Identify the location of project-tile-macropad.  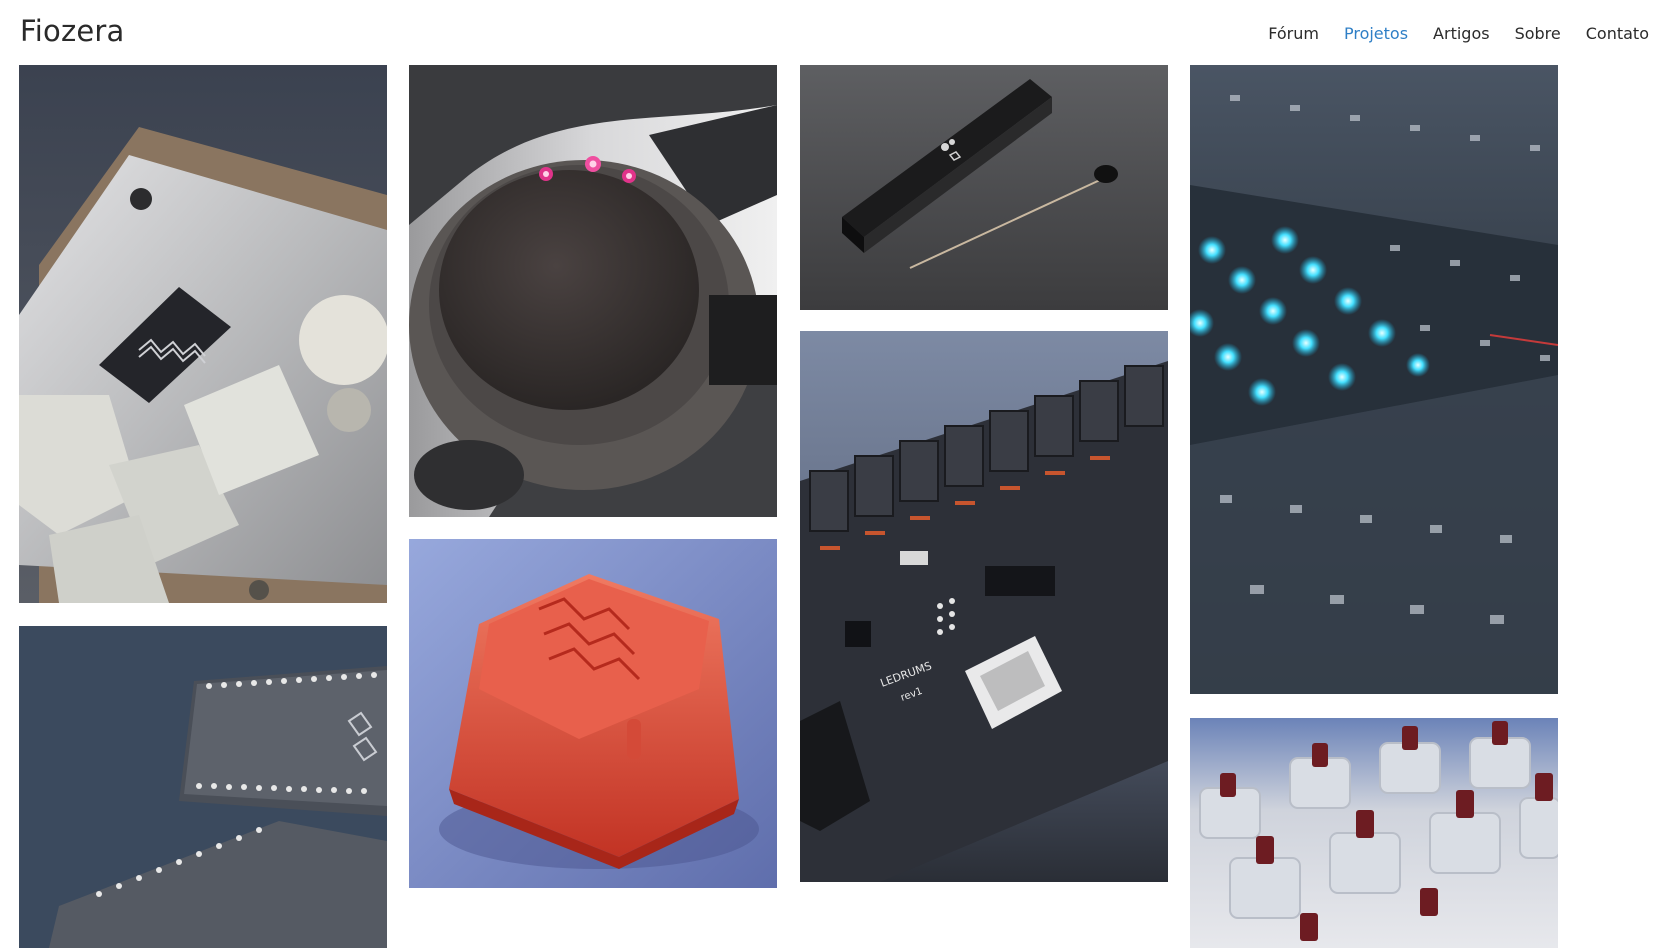
(203, 334).